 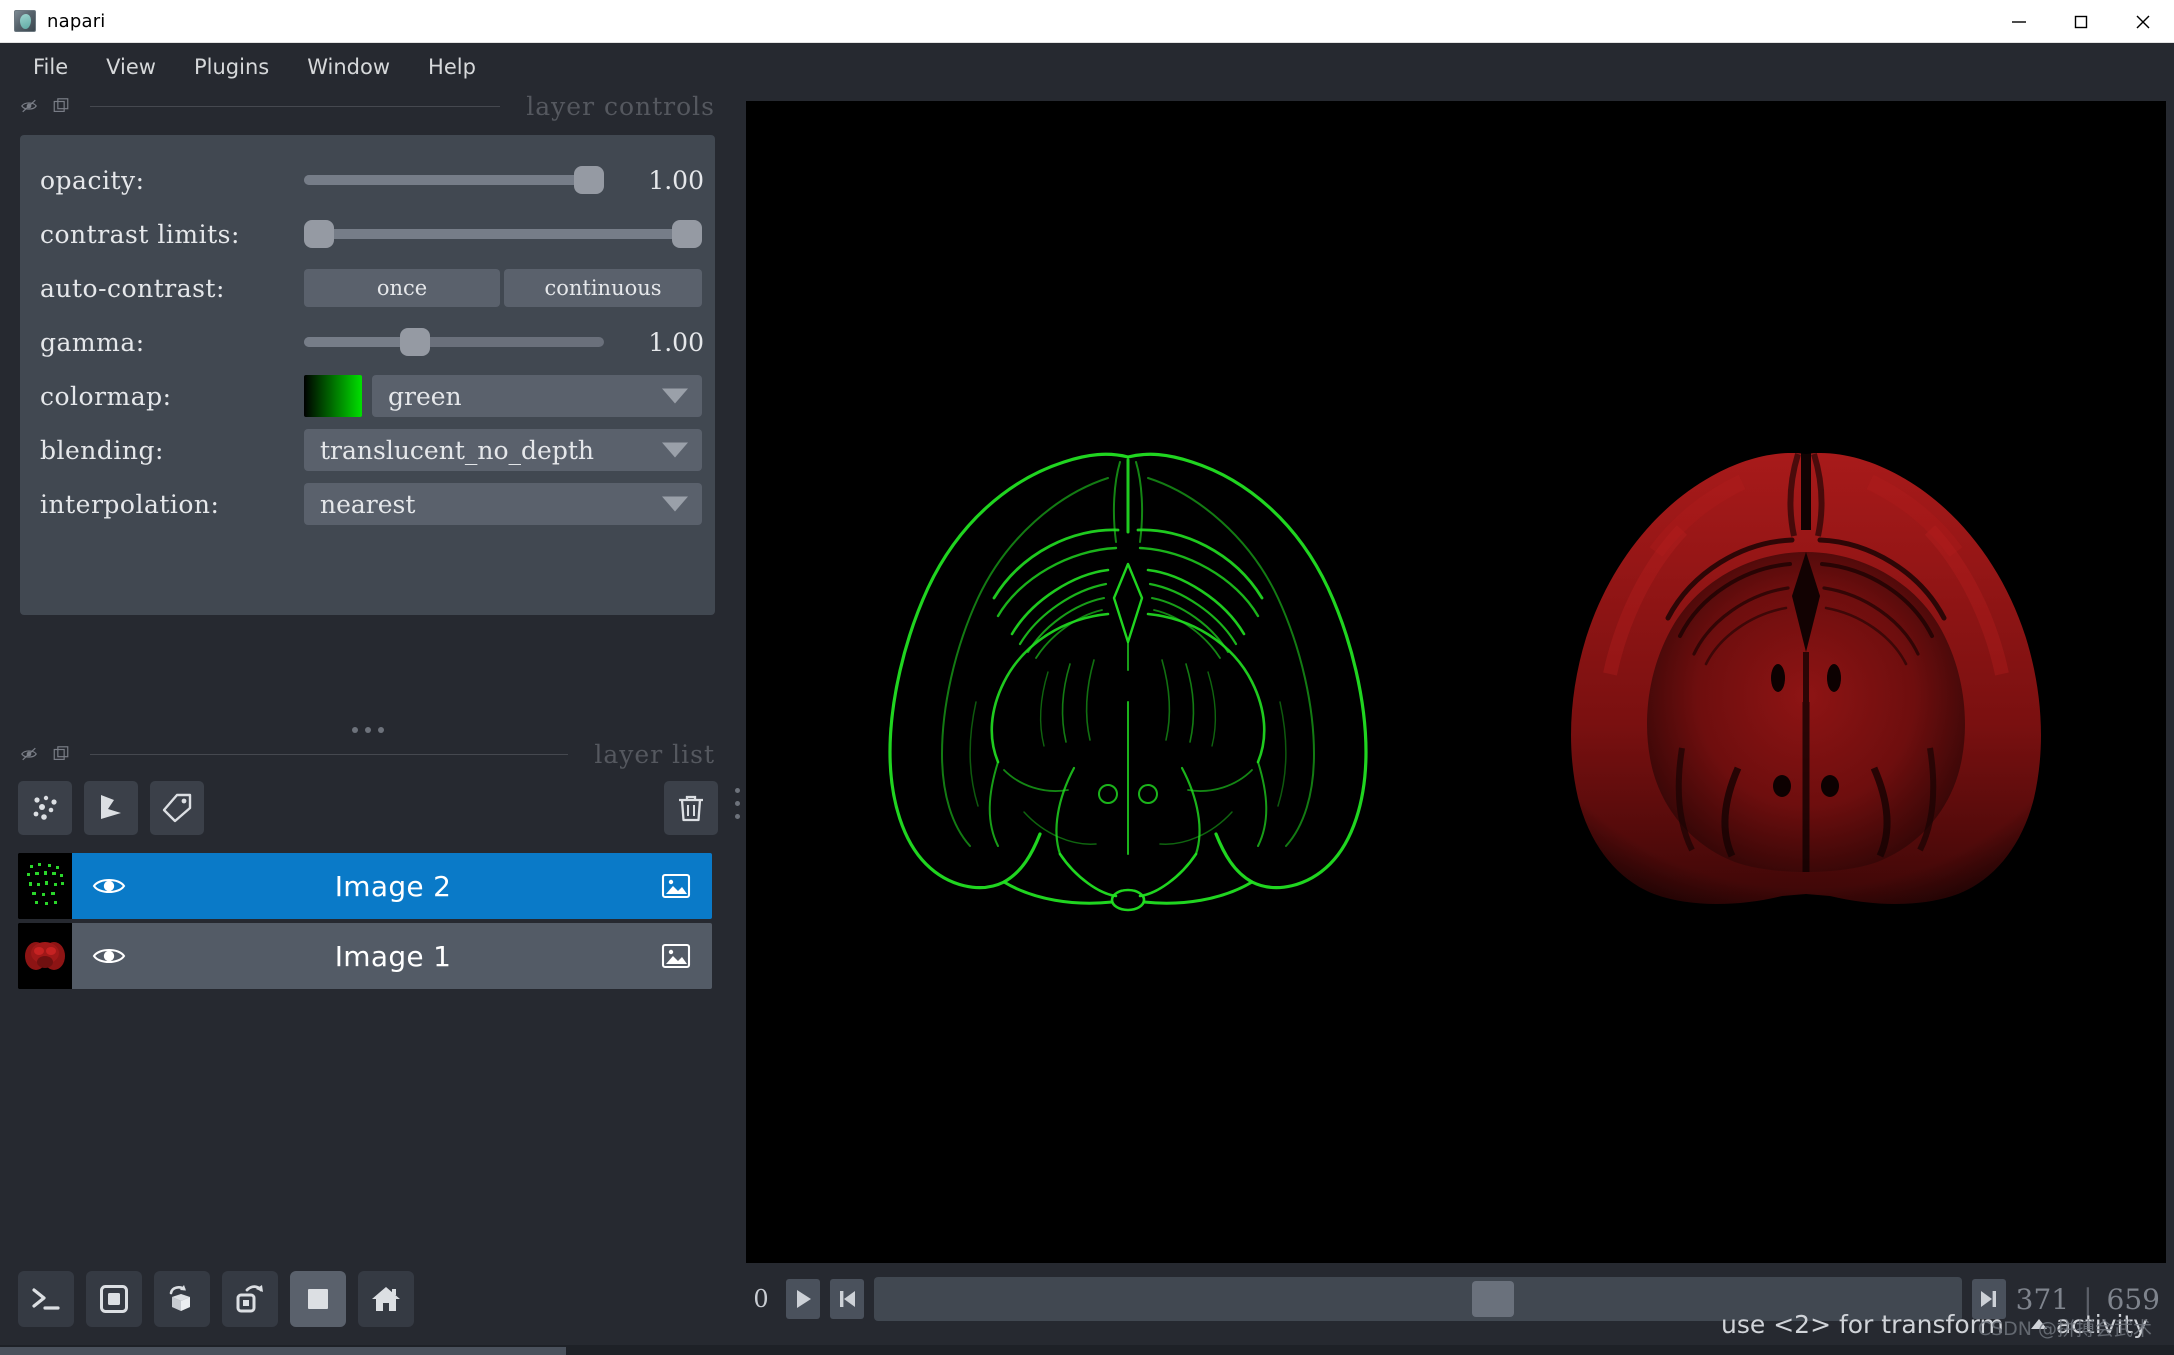 I want to click on contrast-limits-row: contrast limits:, so click(x=371, y=234).